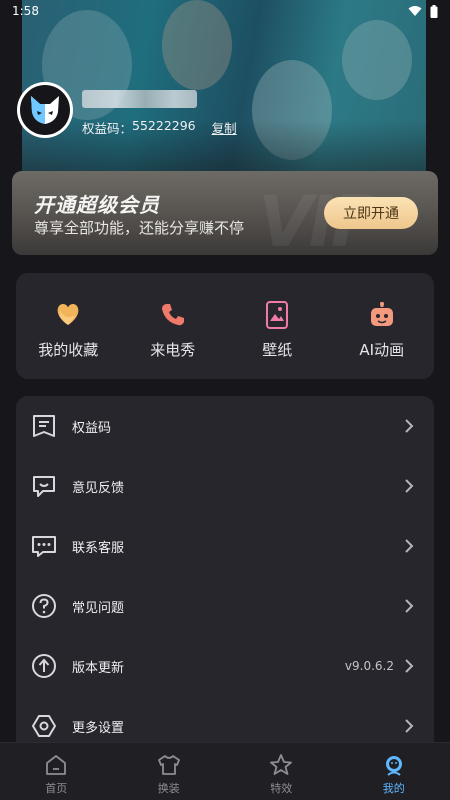 The height and width of the screenshot is (800, 450). I want to click on robot-icon, so click(382, 315).